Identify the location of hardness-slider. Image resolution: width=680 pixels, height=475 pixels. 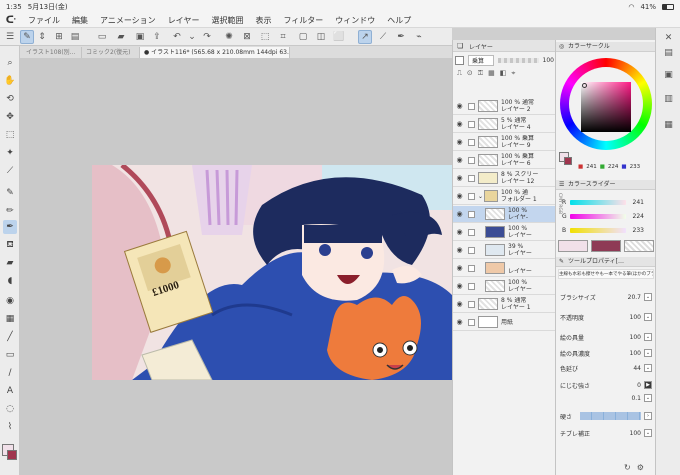
(610, 416).